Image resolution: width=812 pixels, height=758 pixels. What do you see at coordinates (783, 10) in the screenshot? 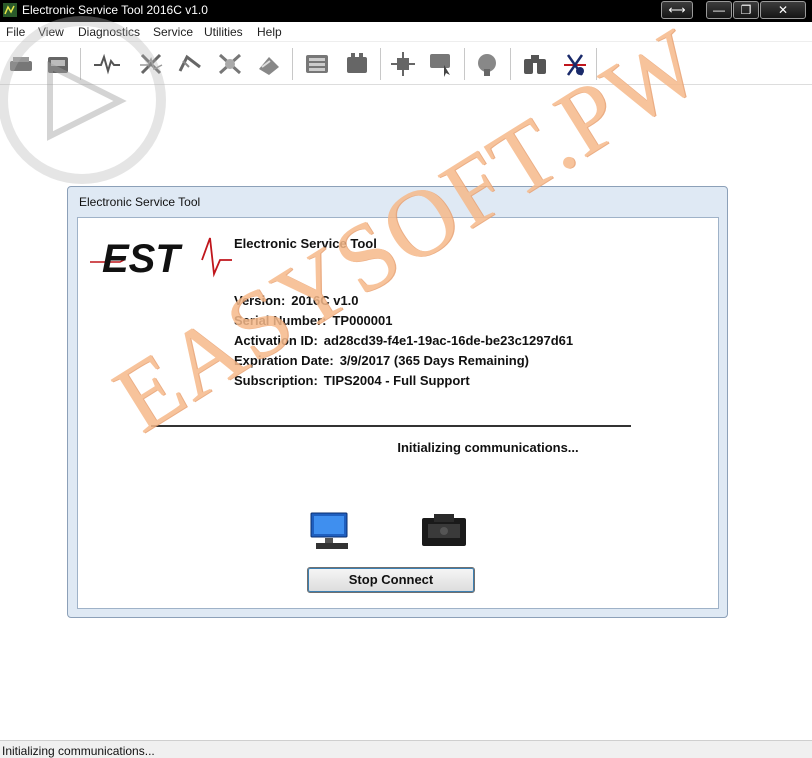
I see `close-button: ✕` at bounding box center [783, 10].